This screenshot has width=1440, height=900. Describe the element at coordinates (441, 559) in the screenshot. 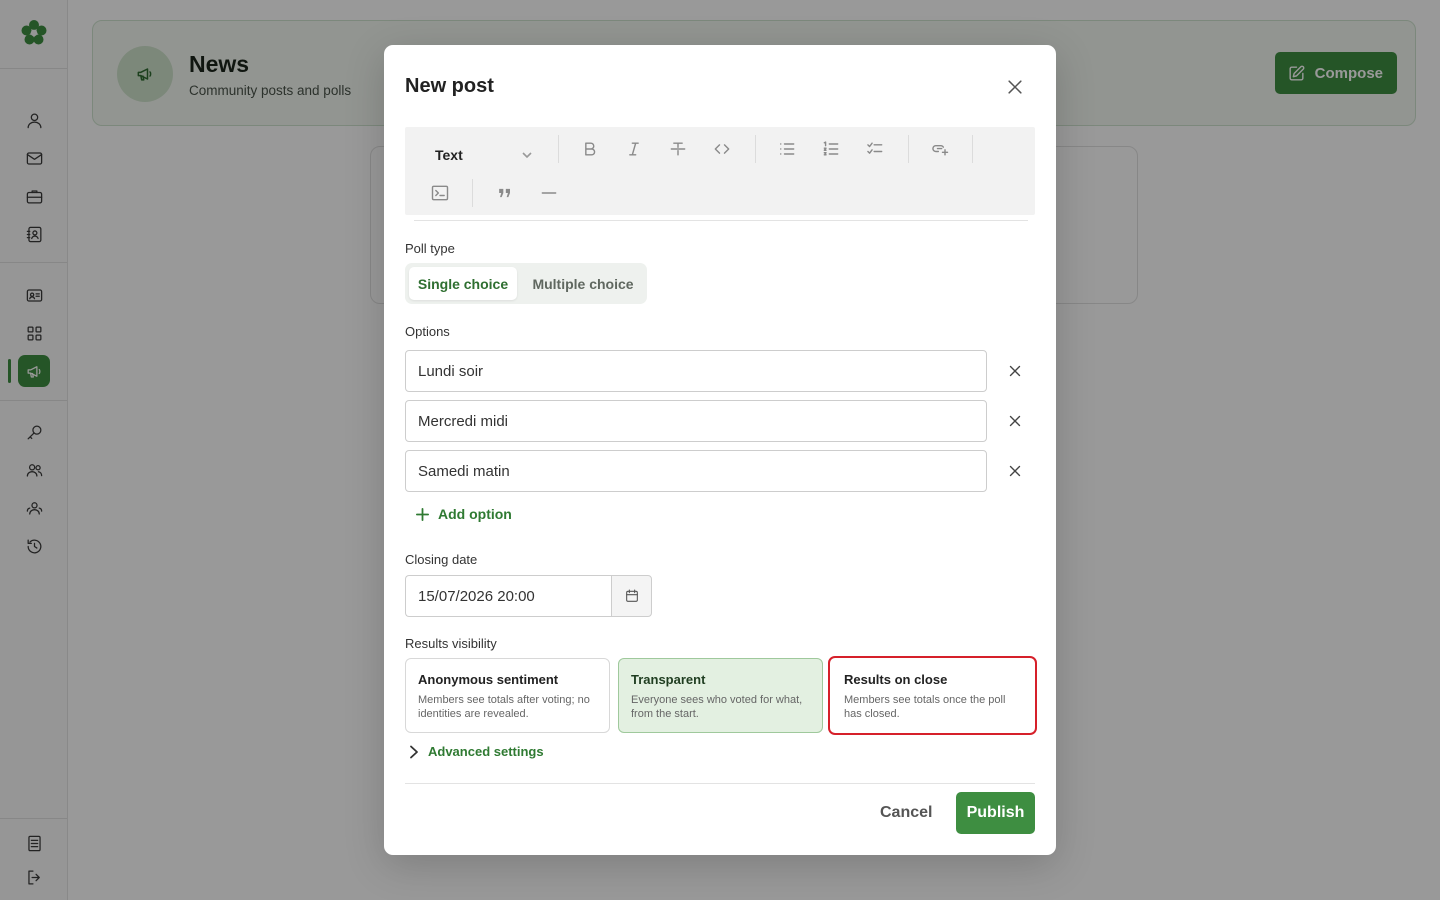

I see `closing-date-label: Closing date` at that location.